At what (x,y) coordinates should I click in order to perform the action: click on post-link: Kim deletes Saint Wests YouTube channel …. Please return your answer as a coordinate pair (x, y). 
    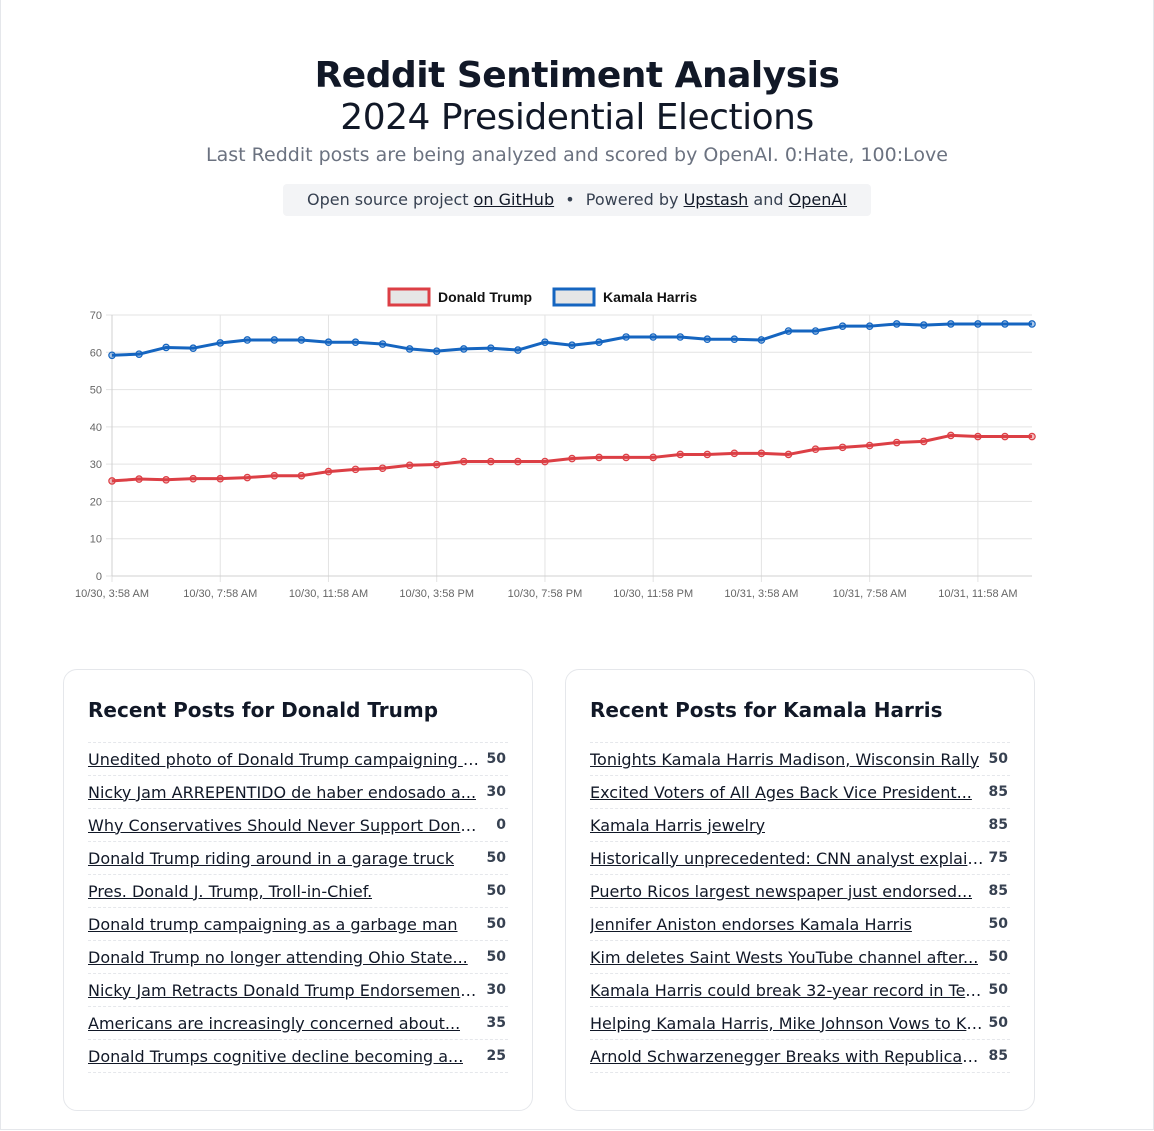
    Looking at the image, I should click on (784, 957).